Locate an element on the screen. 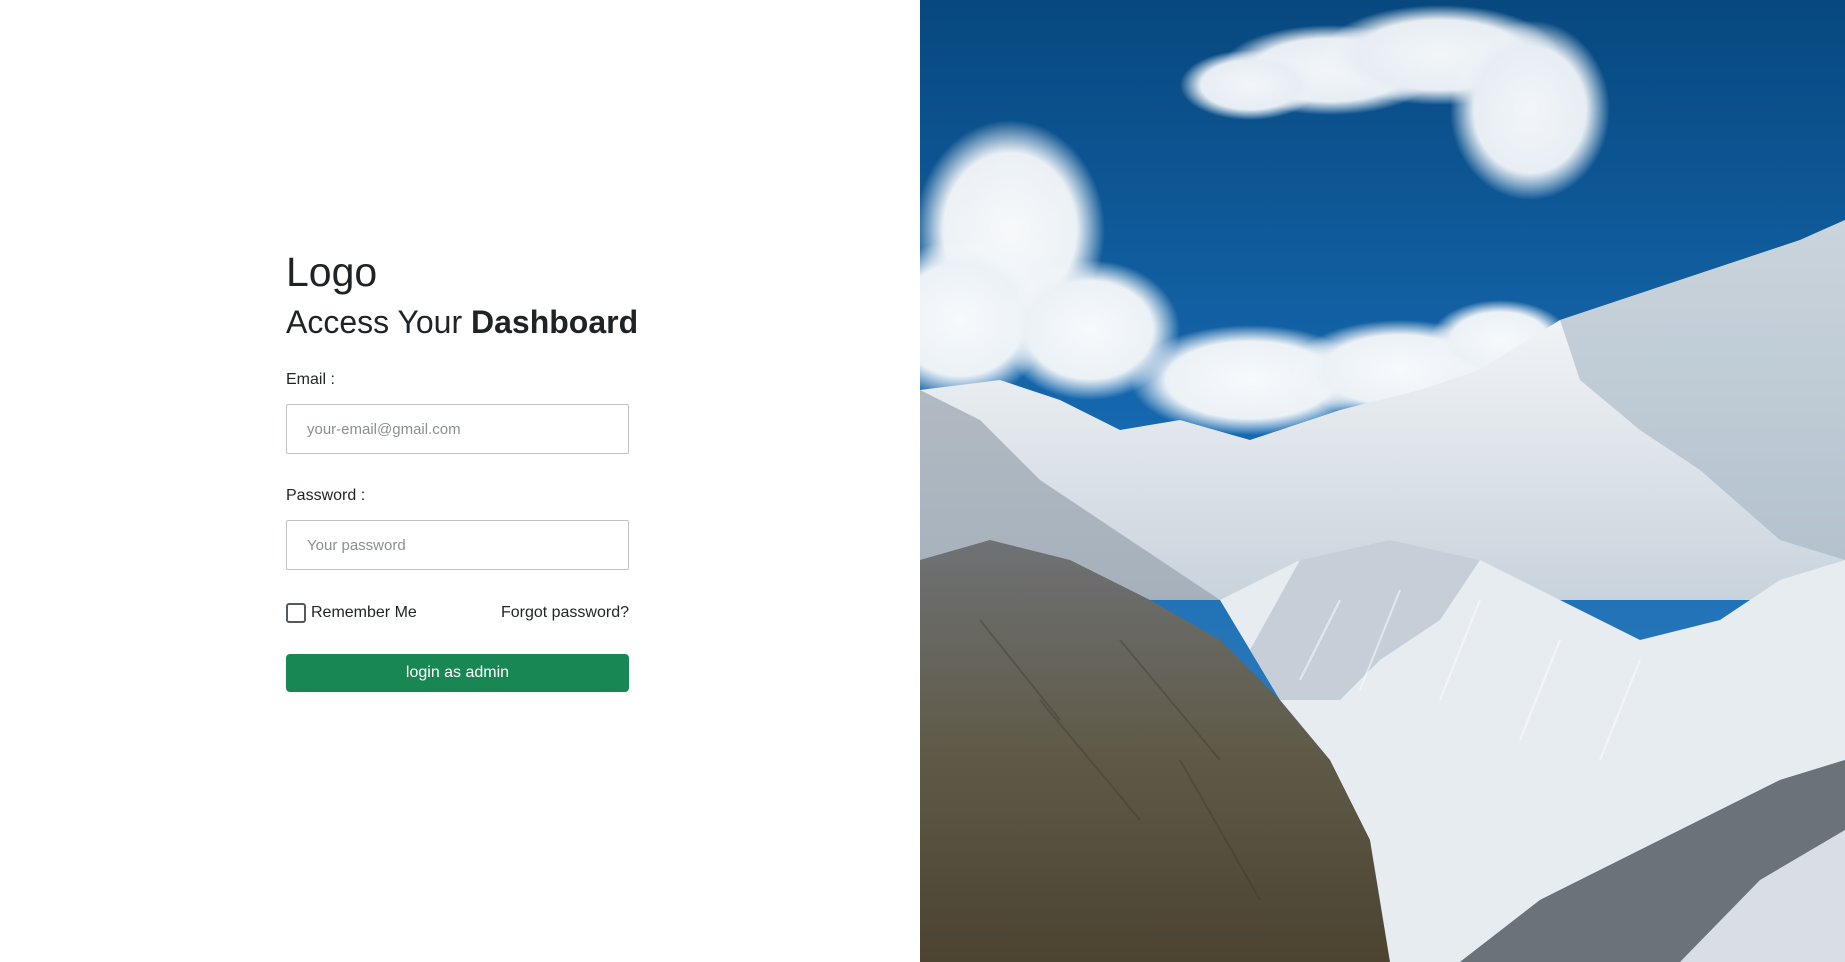 This screenshot has height=962, width=1845. email-label: Email : is located at coordinates (310, 379).